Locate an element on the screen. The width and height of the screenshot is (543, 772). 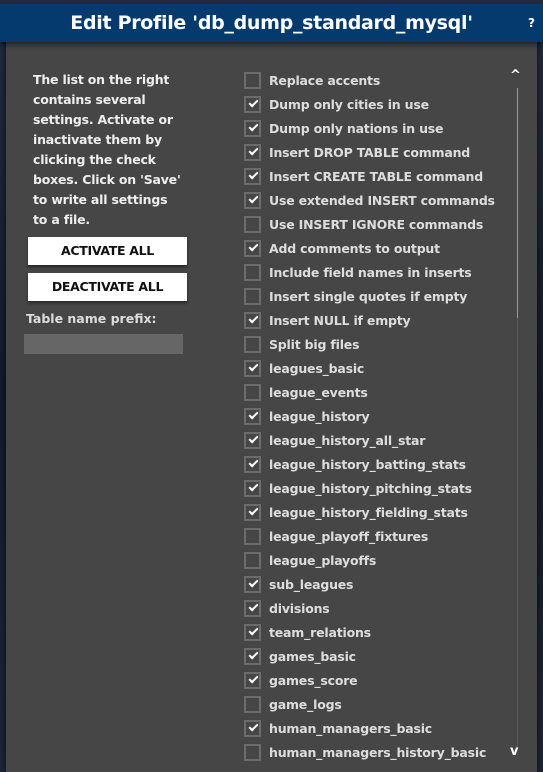
option-label: Add comments to output is located at coordinates (354, 248).